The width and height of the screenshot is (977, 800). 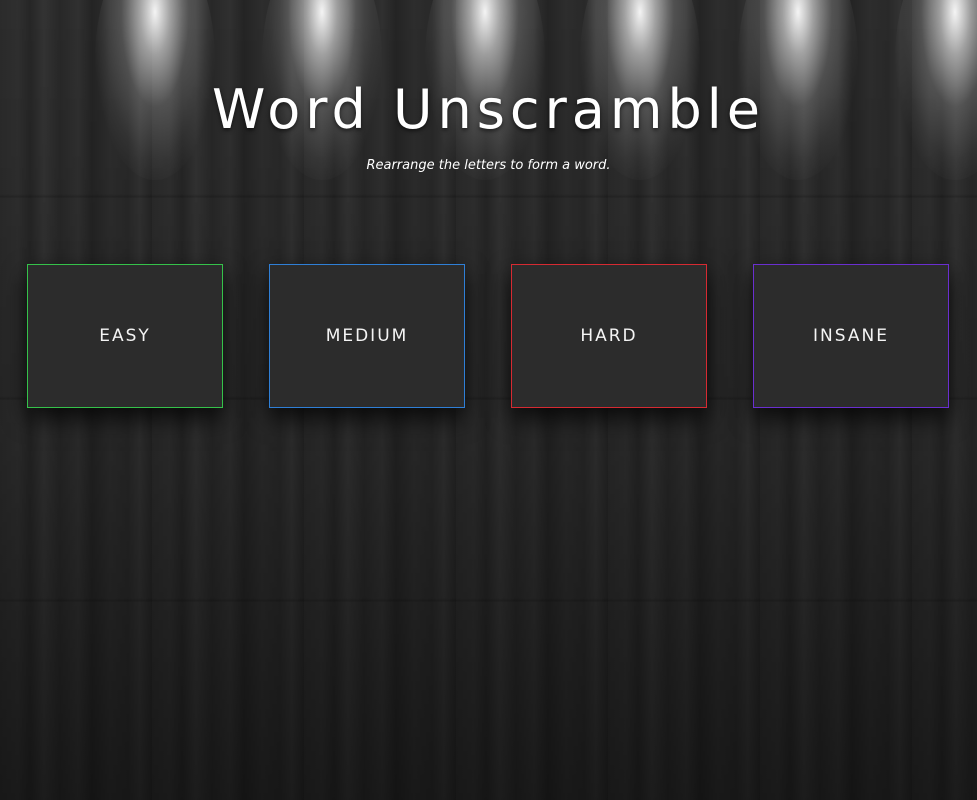 I want to click on hard-button: HARD, so click(x=609, y=336).